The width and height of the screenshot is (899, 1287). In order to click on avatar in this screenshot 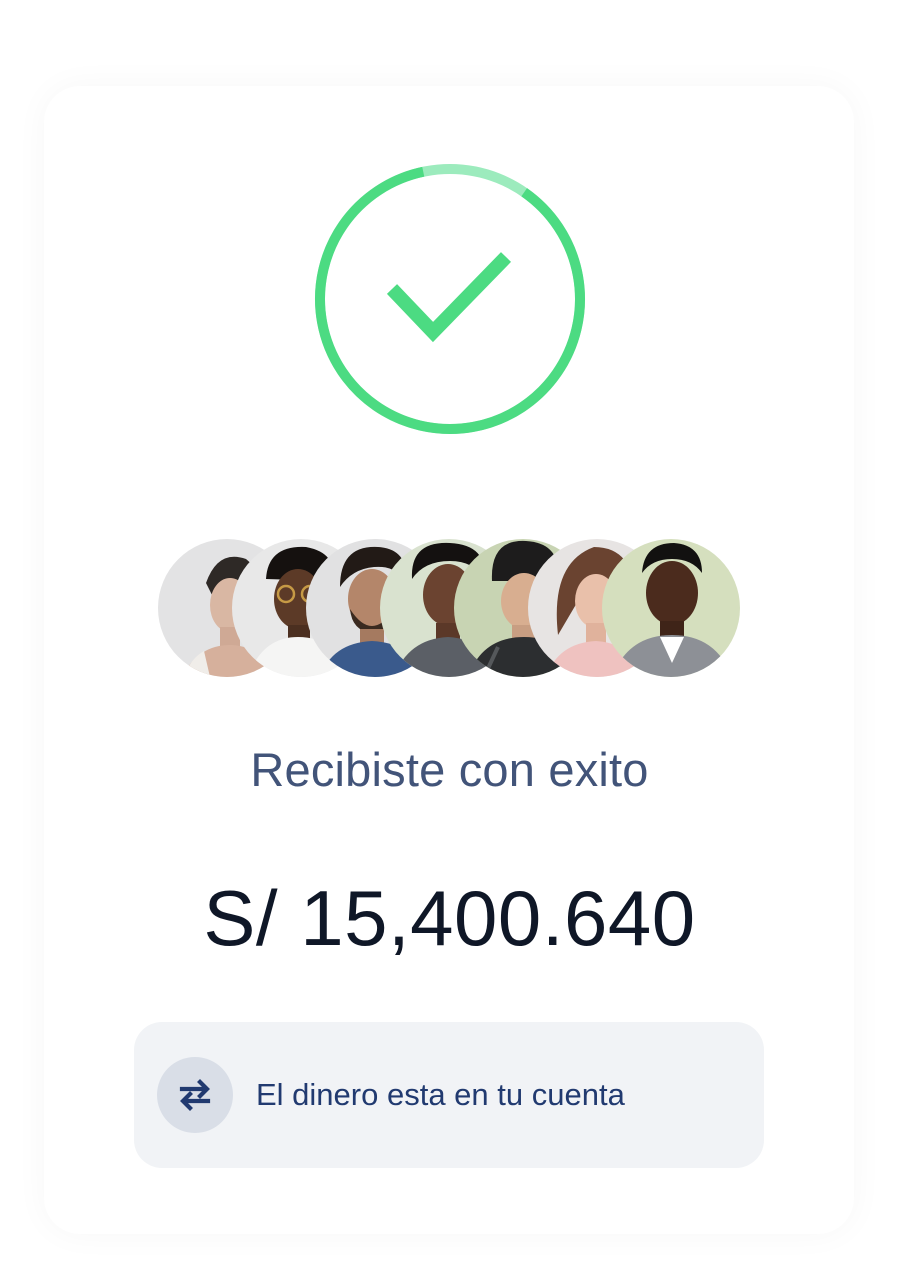, I will do `click(671, 608)`.